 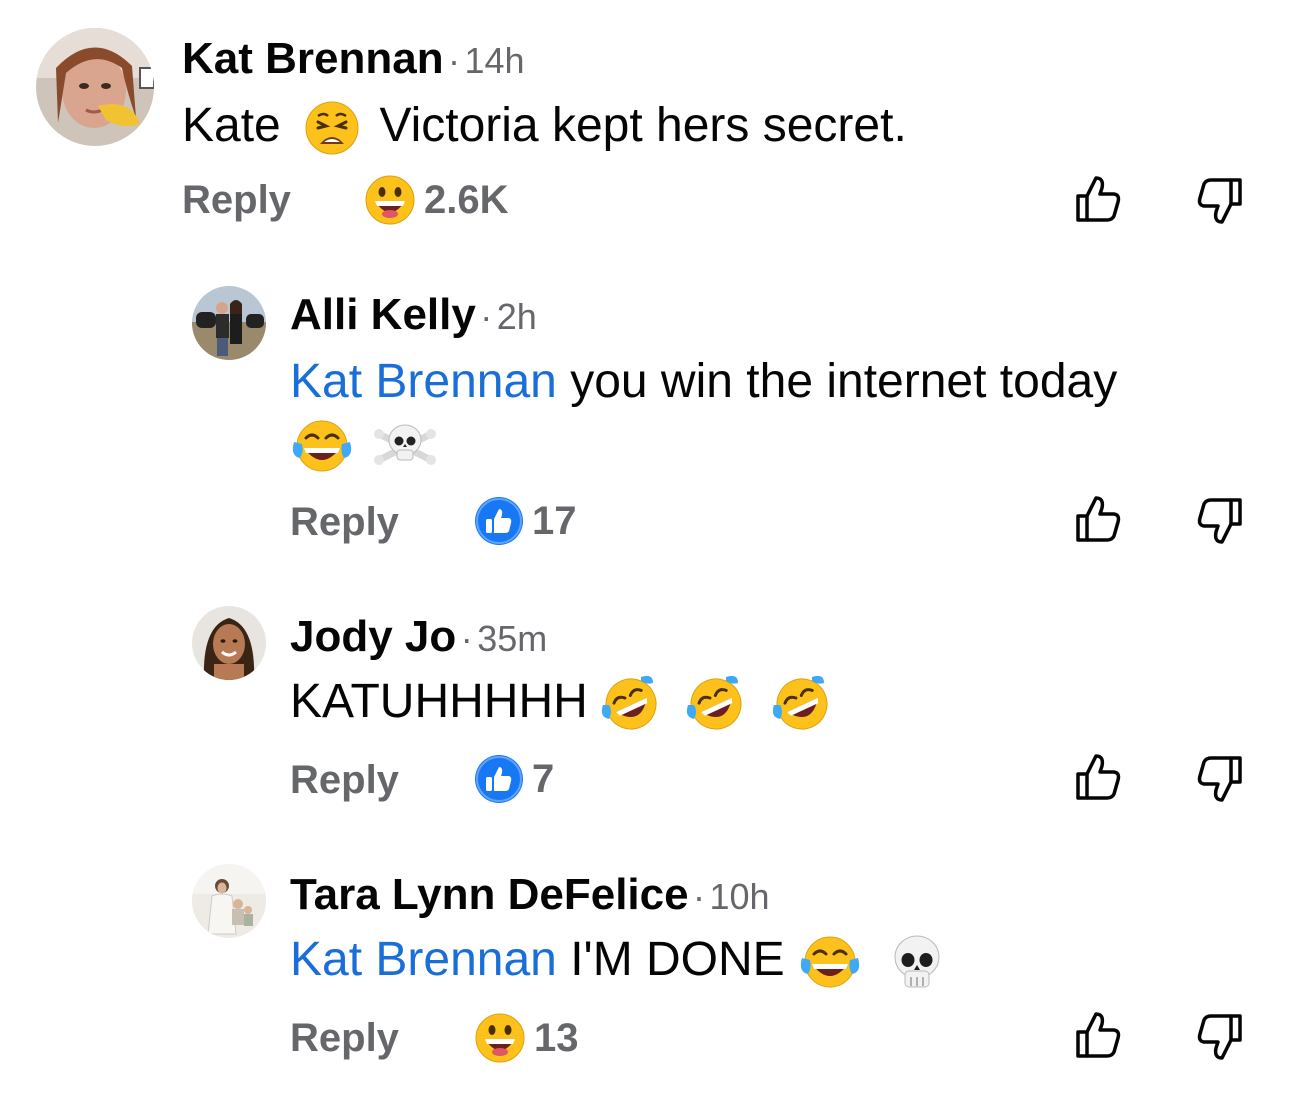 I want to click on timestamp: 14h, so click(x=495, y=60).